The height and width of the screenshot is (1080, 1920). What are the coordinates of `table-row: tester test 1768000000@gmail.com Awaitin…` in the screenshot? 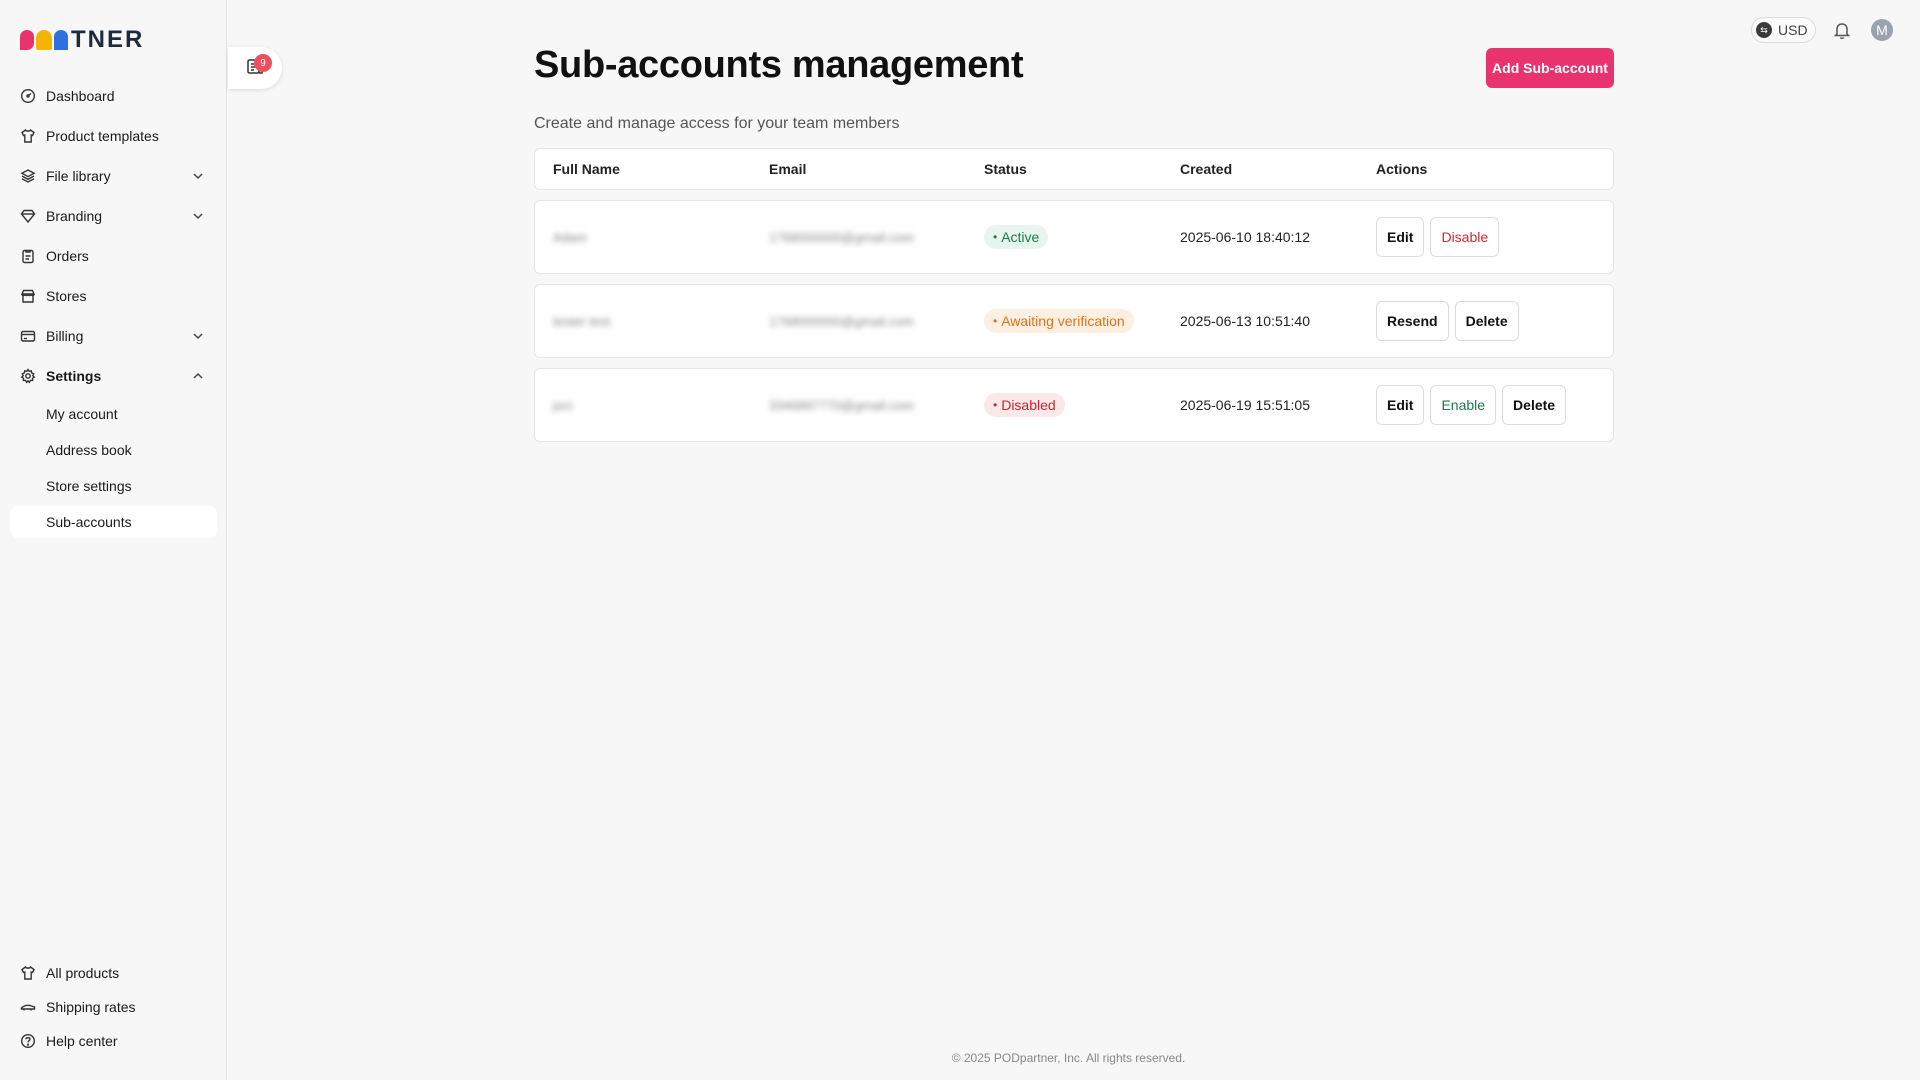 It's located at (1074, 321).